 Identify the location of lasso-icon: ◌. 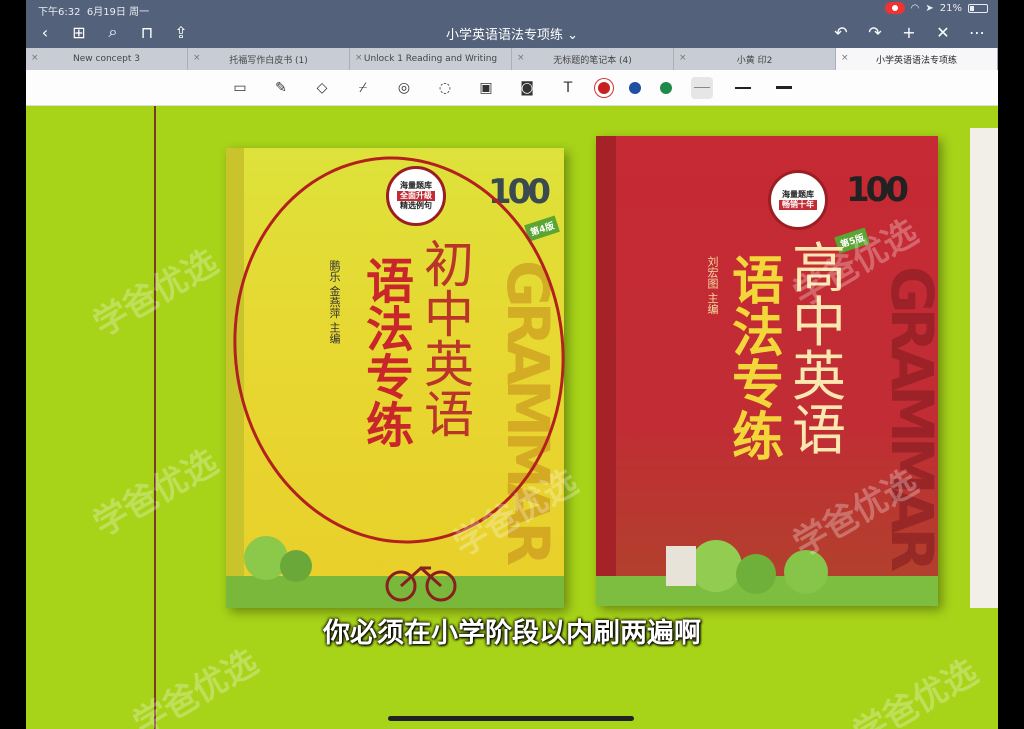
(445, 88).